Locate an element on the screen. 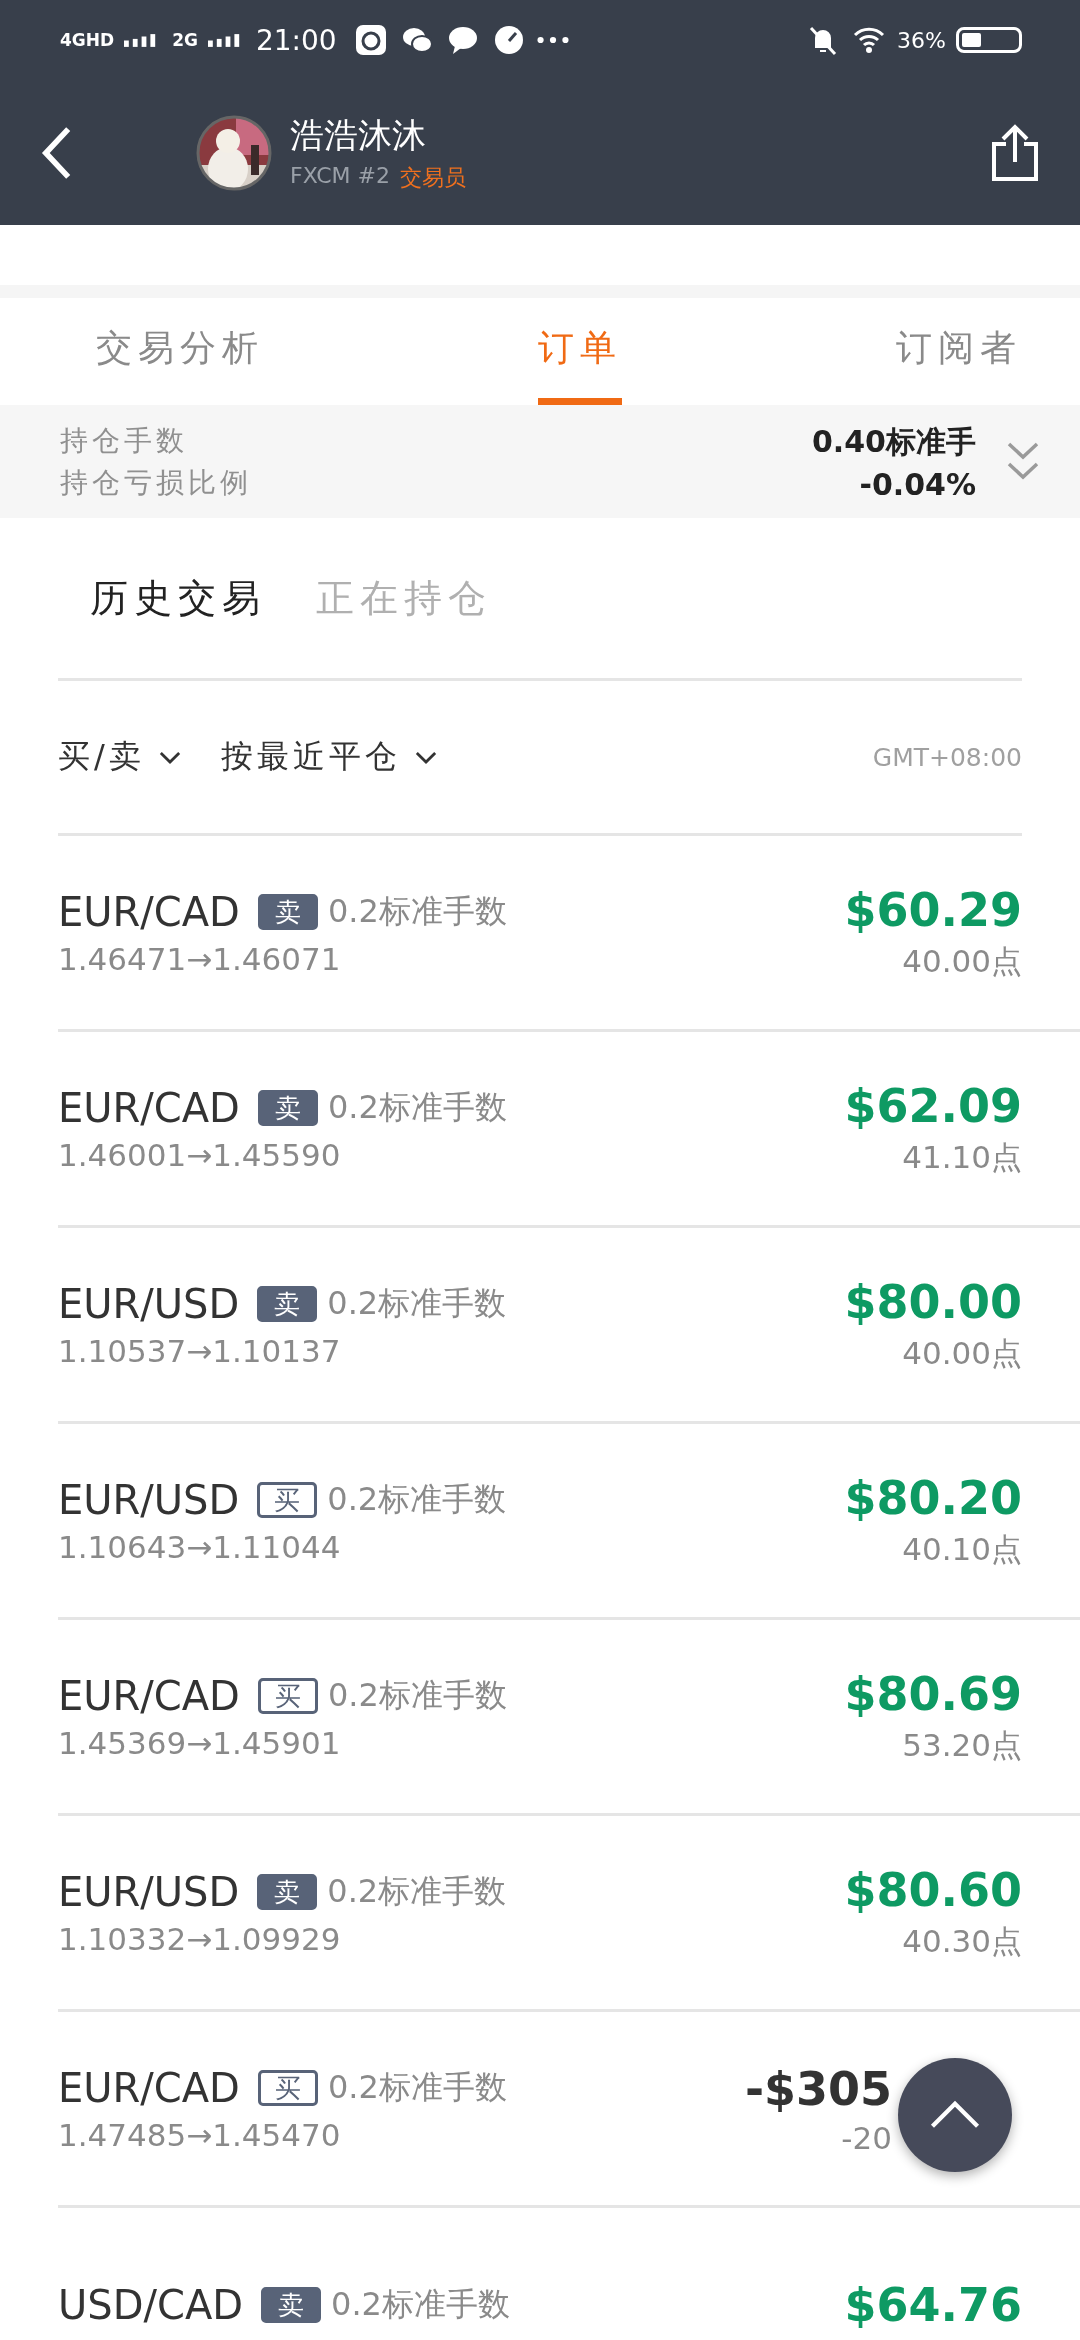 The image size is (1080, 2340). profit-amount: $80.60 is located at coordinates (933, 1889).